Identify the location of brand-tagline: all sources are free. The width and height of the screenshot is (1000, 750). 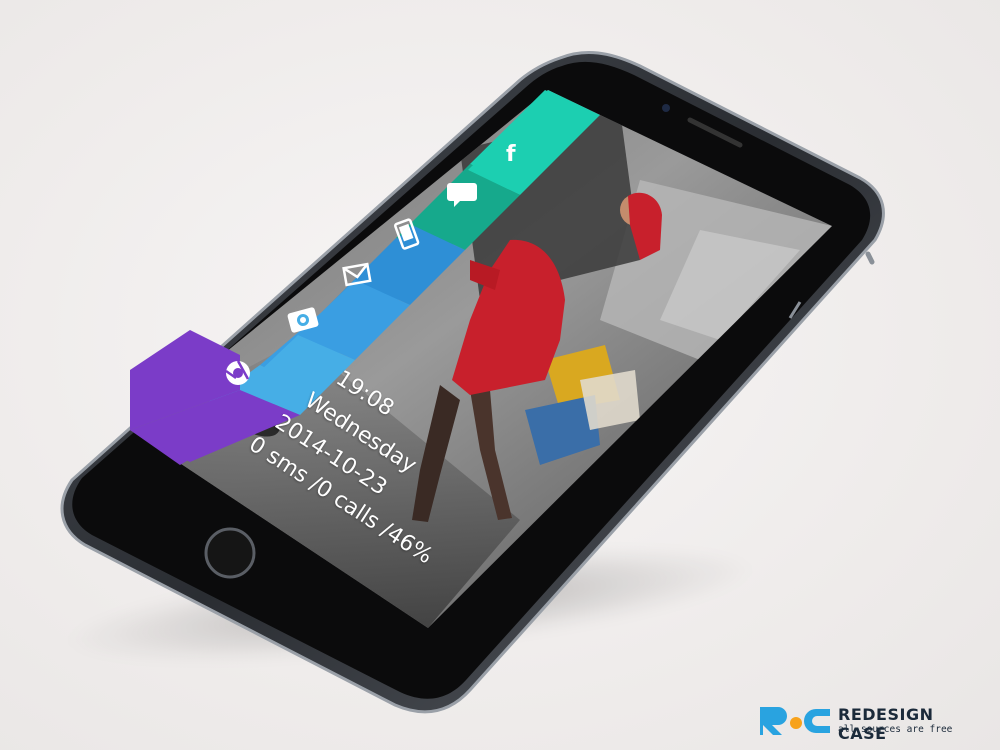
(895, 729).